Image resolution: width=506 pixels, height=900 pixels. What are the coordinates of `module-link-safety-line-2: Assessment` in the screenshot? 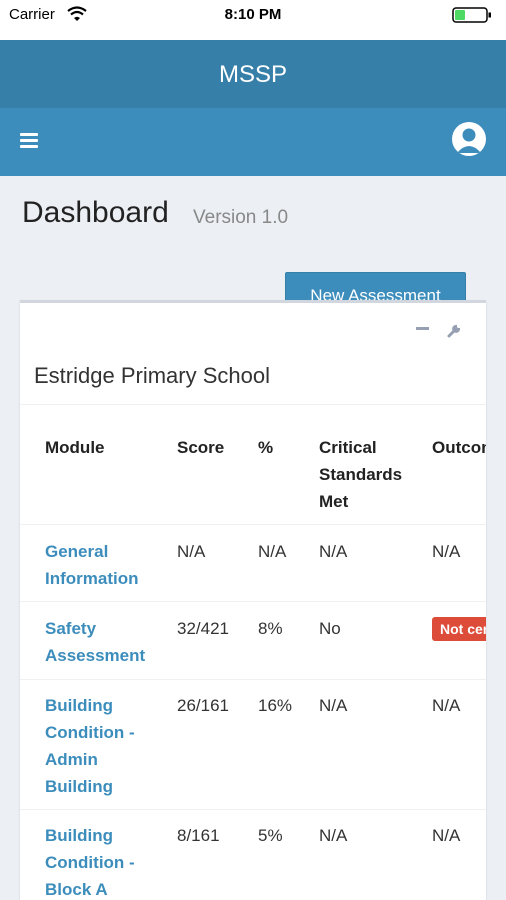 It's located at (95, 655).